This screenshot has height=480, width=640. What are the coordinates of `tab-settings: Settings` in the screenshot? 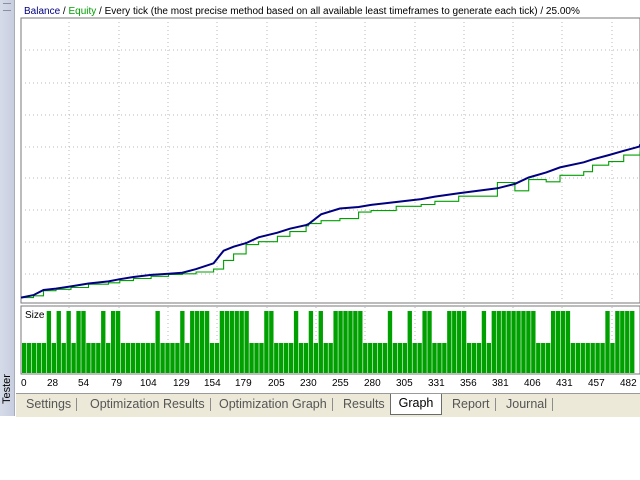 It's located at (49, 404).